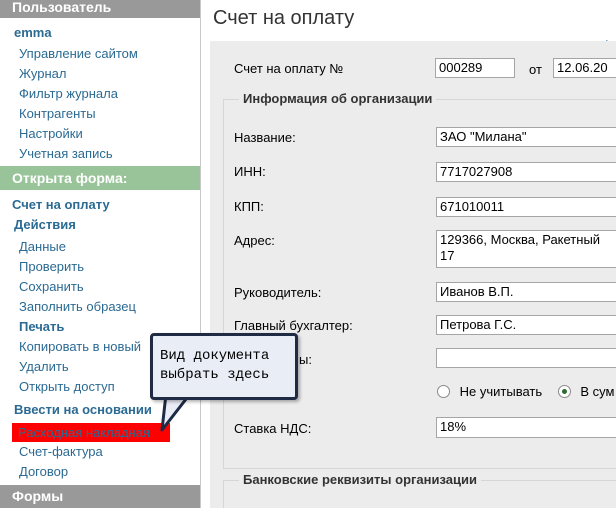 The height and width of the screenshot is (508, 616). What do you see at coordinates (526, 172) in the screenshot?
I see `inn-input: 7717027908` at bounding box center [526, 172].